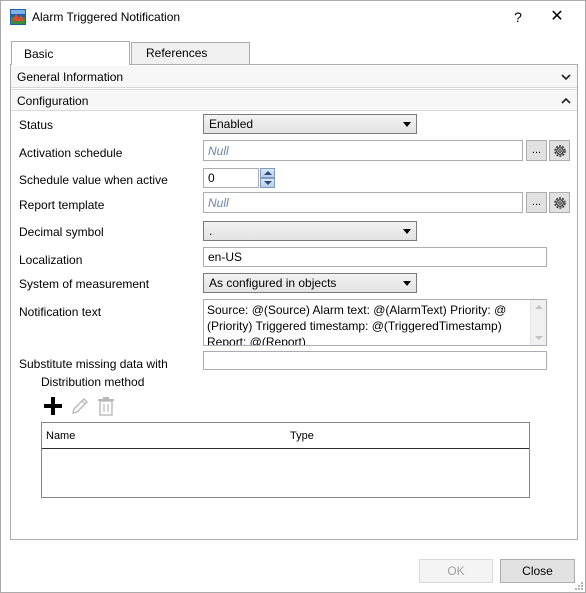 This screenshot has height=593, width=586. What do you see at coordinates (71, 153) in the screenshot?
I see `activation-schedule-label: Activation schedule` at bounding box center [71, 153].